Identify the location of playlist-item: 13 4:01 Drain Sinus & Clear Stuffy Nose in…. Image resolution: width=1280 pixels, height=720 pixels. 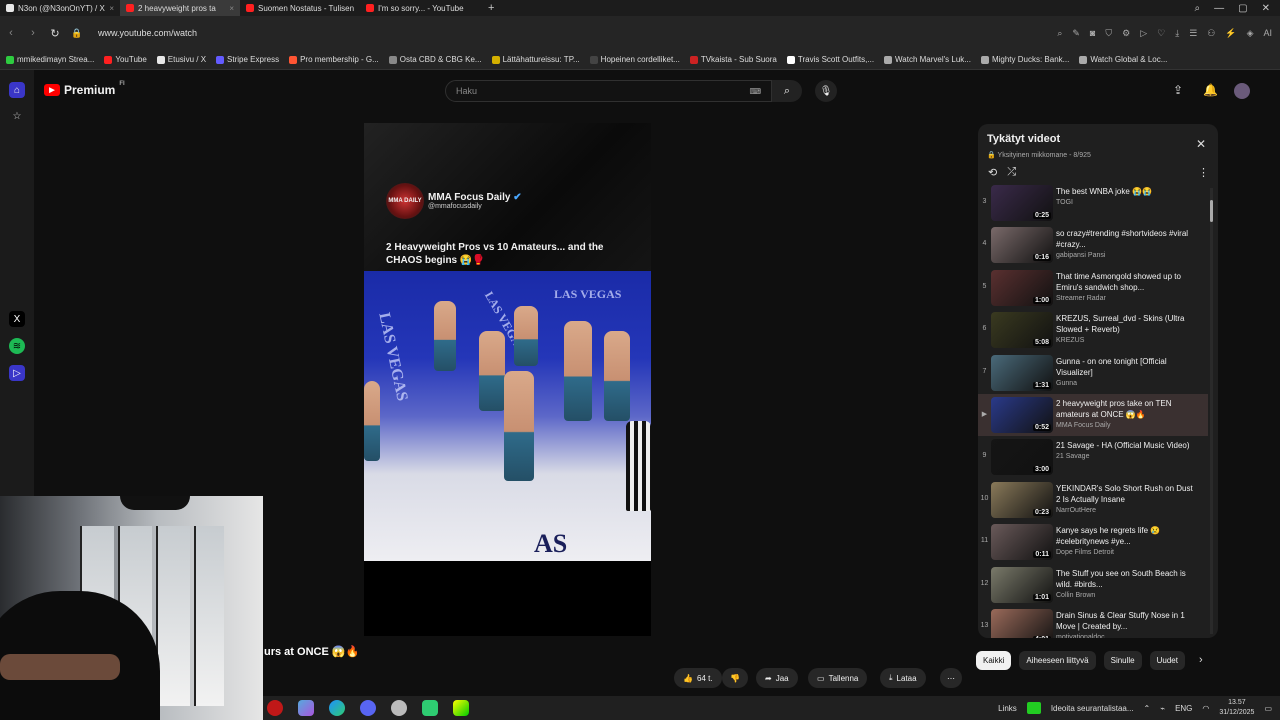
(1093, 622).